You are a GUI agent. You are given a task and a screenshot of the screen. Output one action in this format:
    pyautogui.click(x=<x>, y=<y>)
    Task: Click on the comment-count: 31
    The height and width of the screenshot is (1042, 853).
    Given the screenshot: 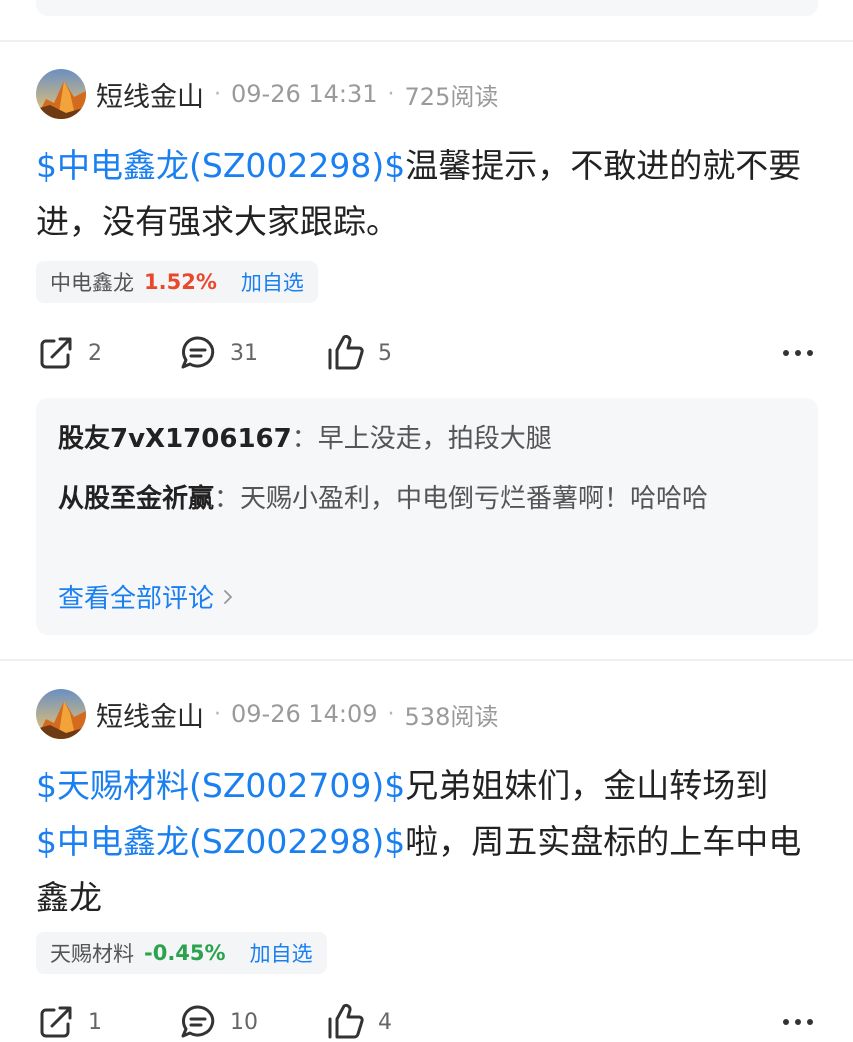 What is the action you would take?
    pyautogui.click(x=244, y=353)
    